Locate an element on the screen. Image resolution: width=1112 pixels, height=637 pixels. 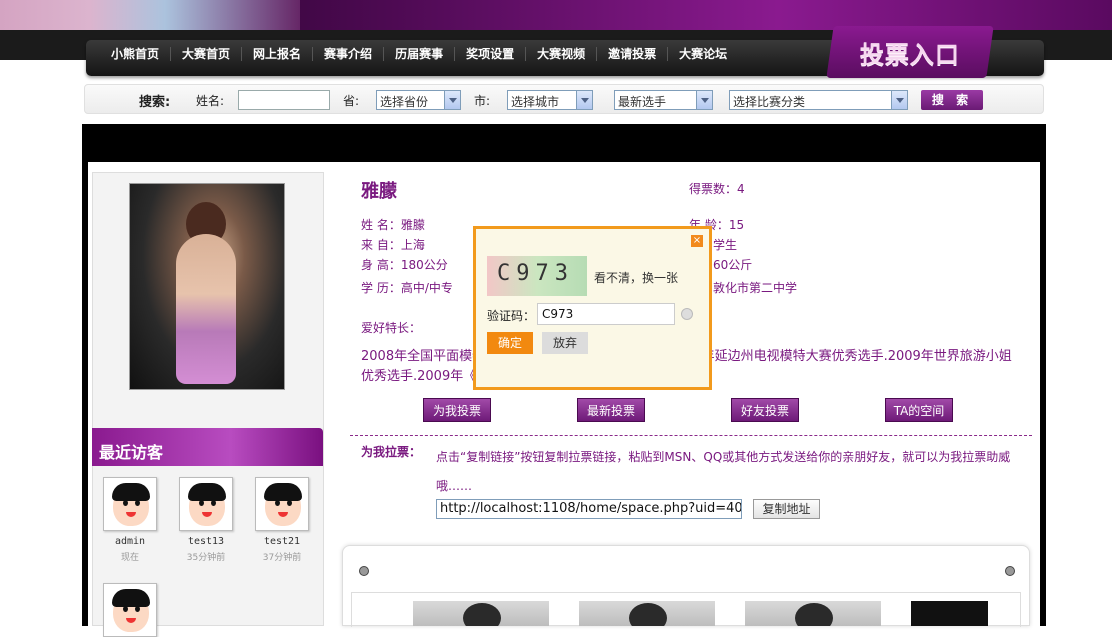
vote-count: 得票数：4 is located at coordinates (717, 189).